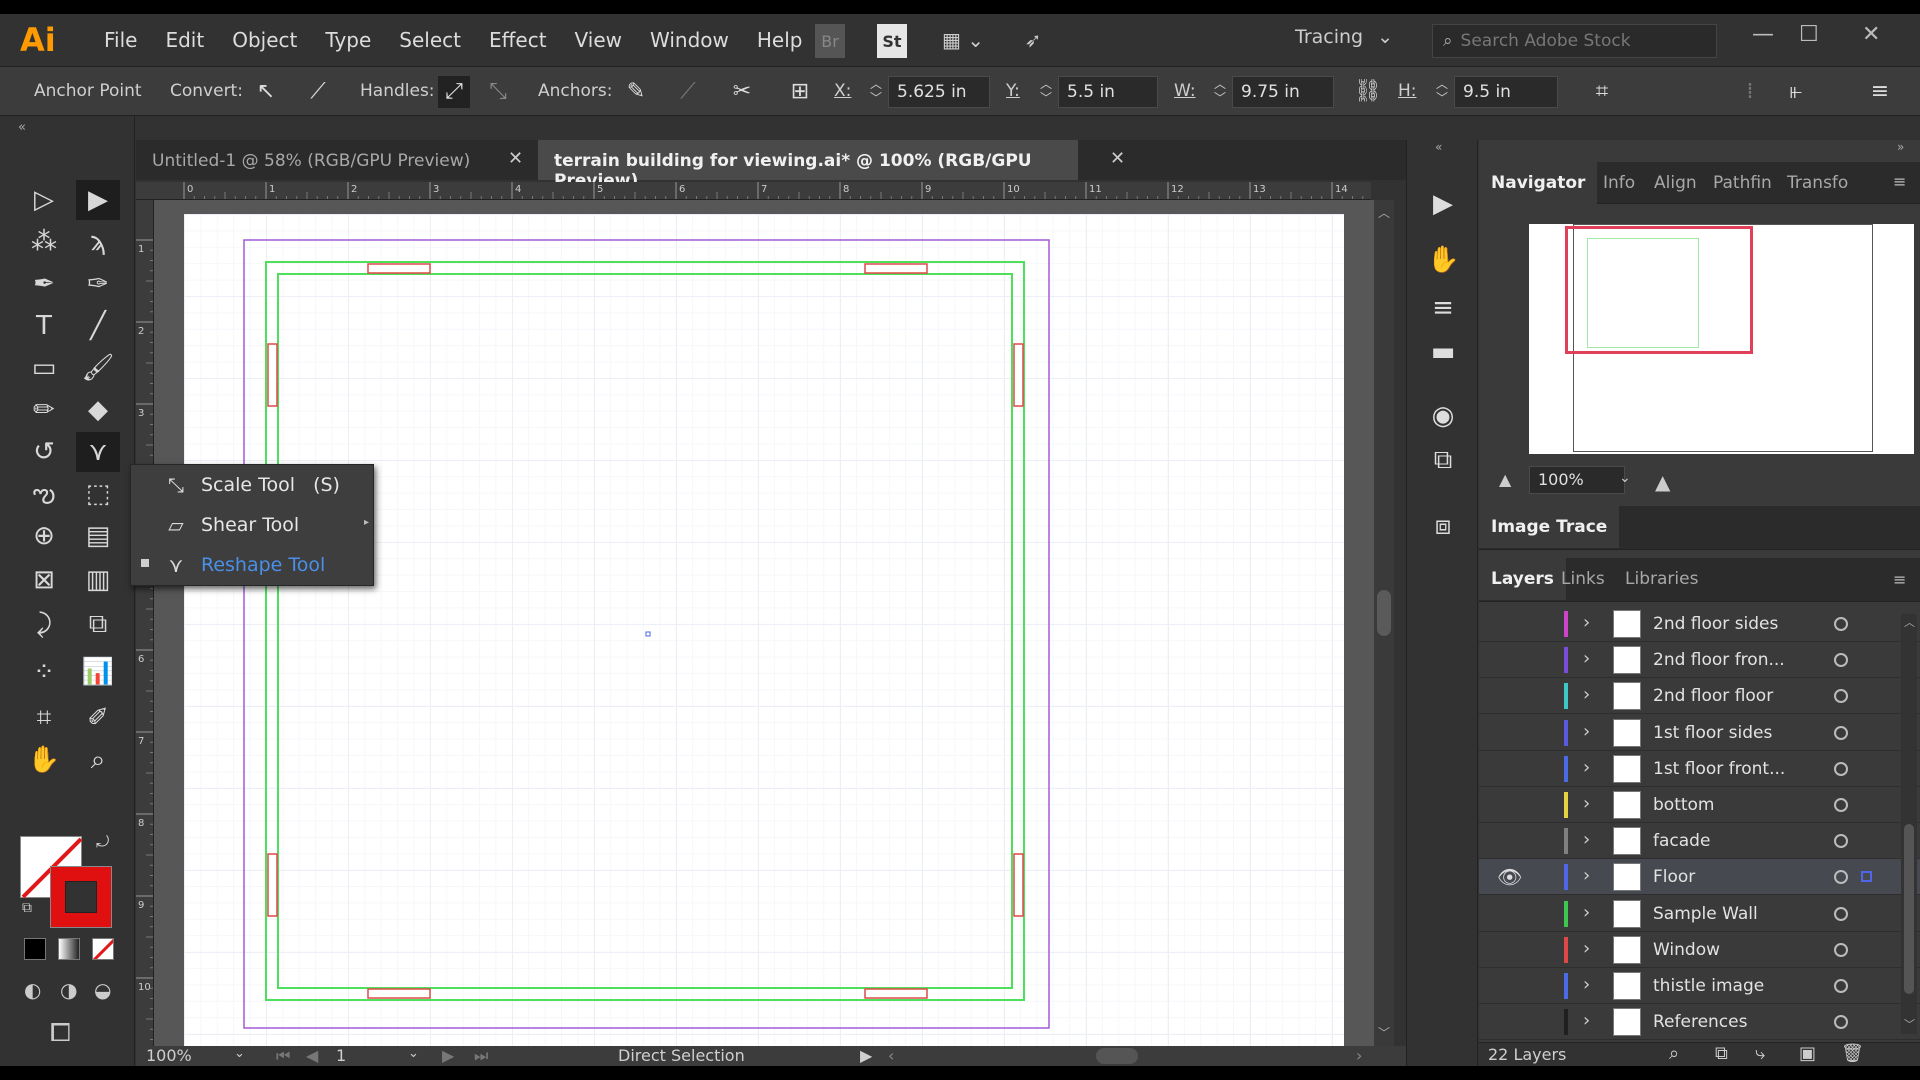 The width and height of the screenshot is (1920, 1080). I want to click on new-layer-icon: ▣, so click(1807, 1053).